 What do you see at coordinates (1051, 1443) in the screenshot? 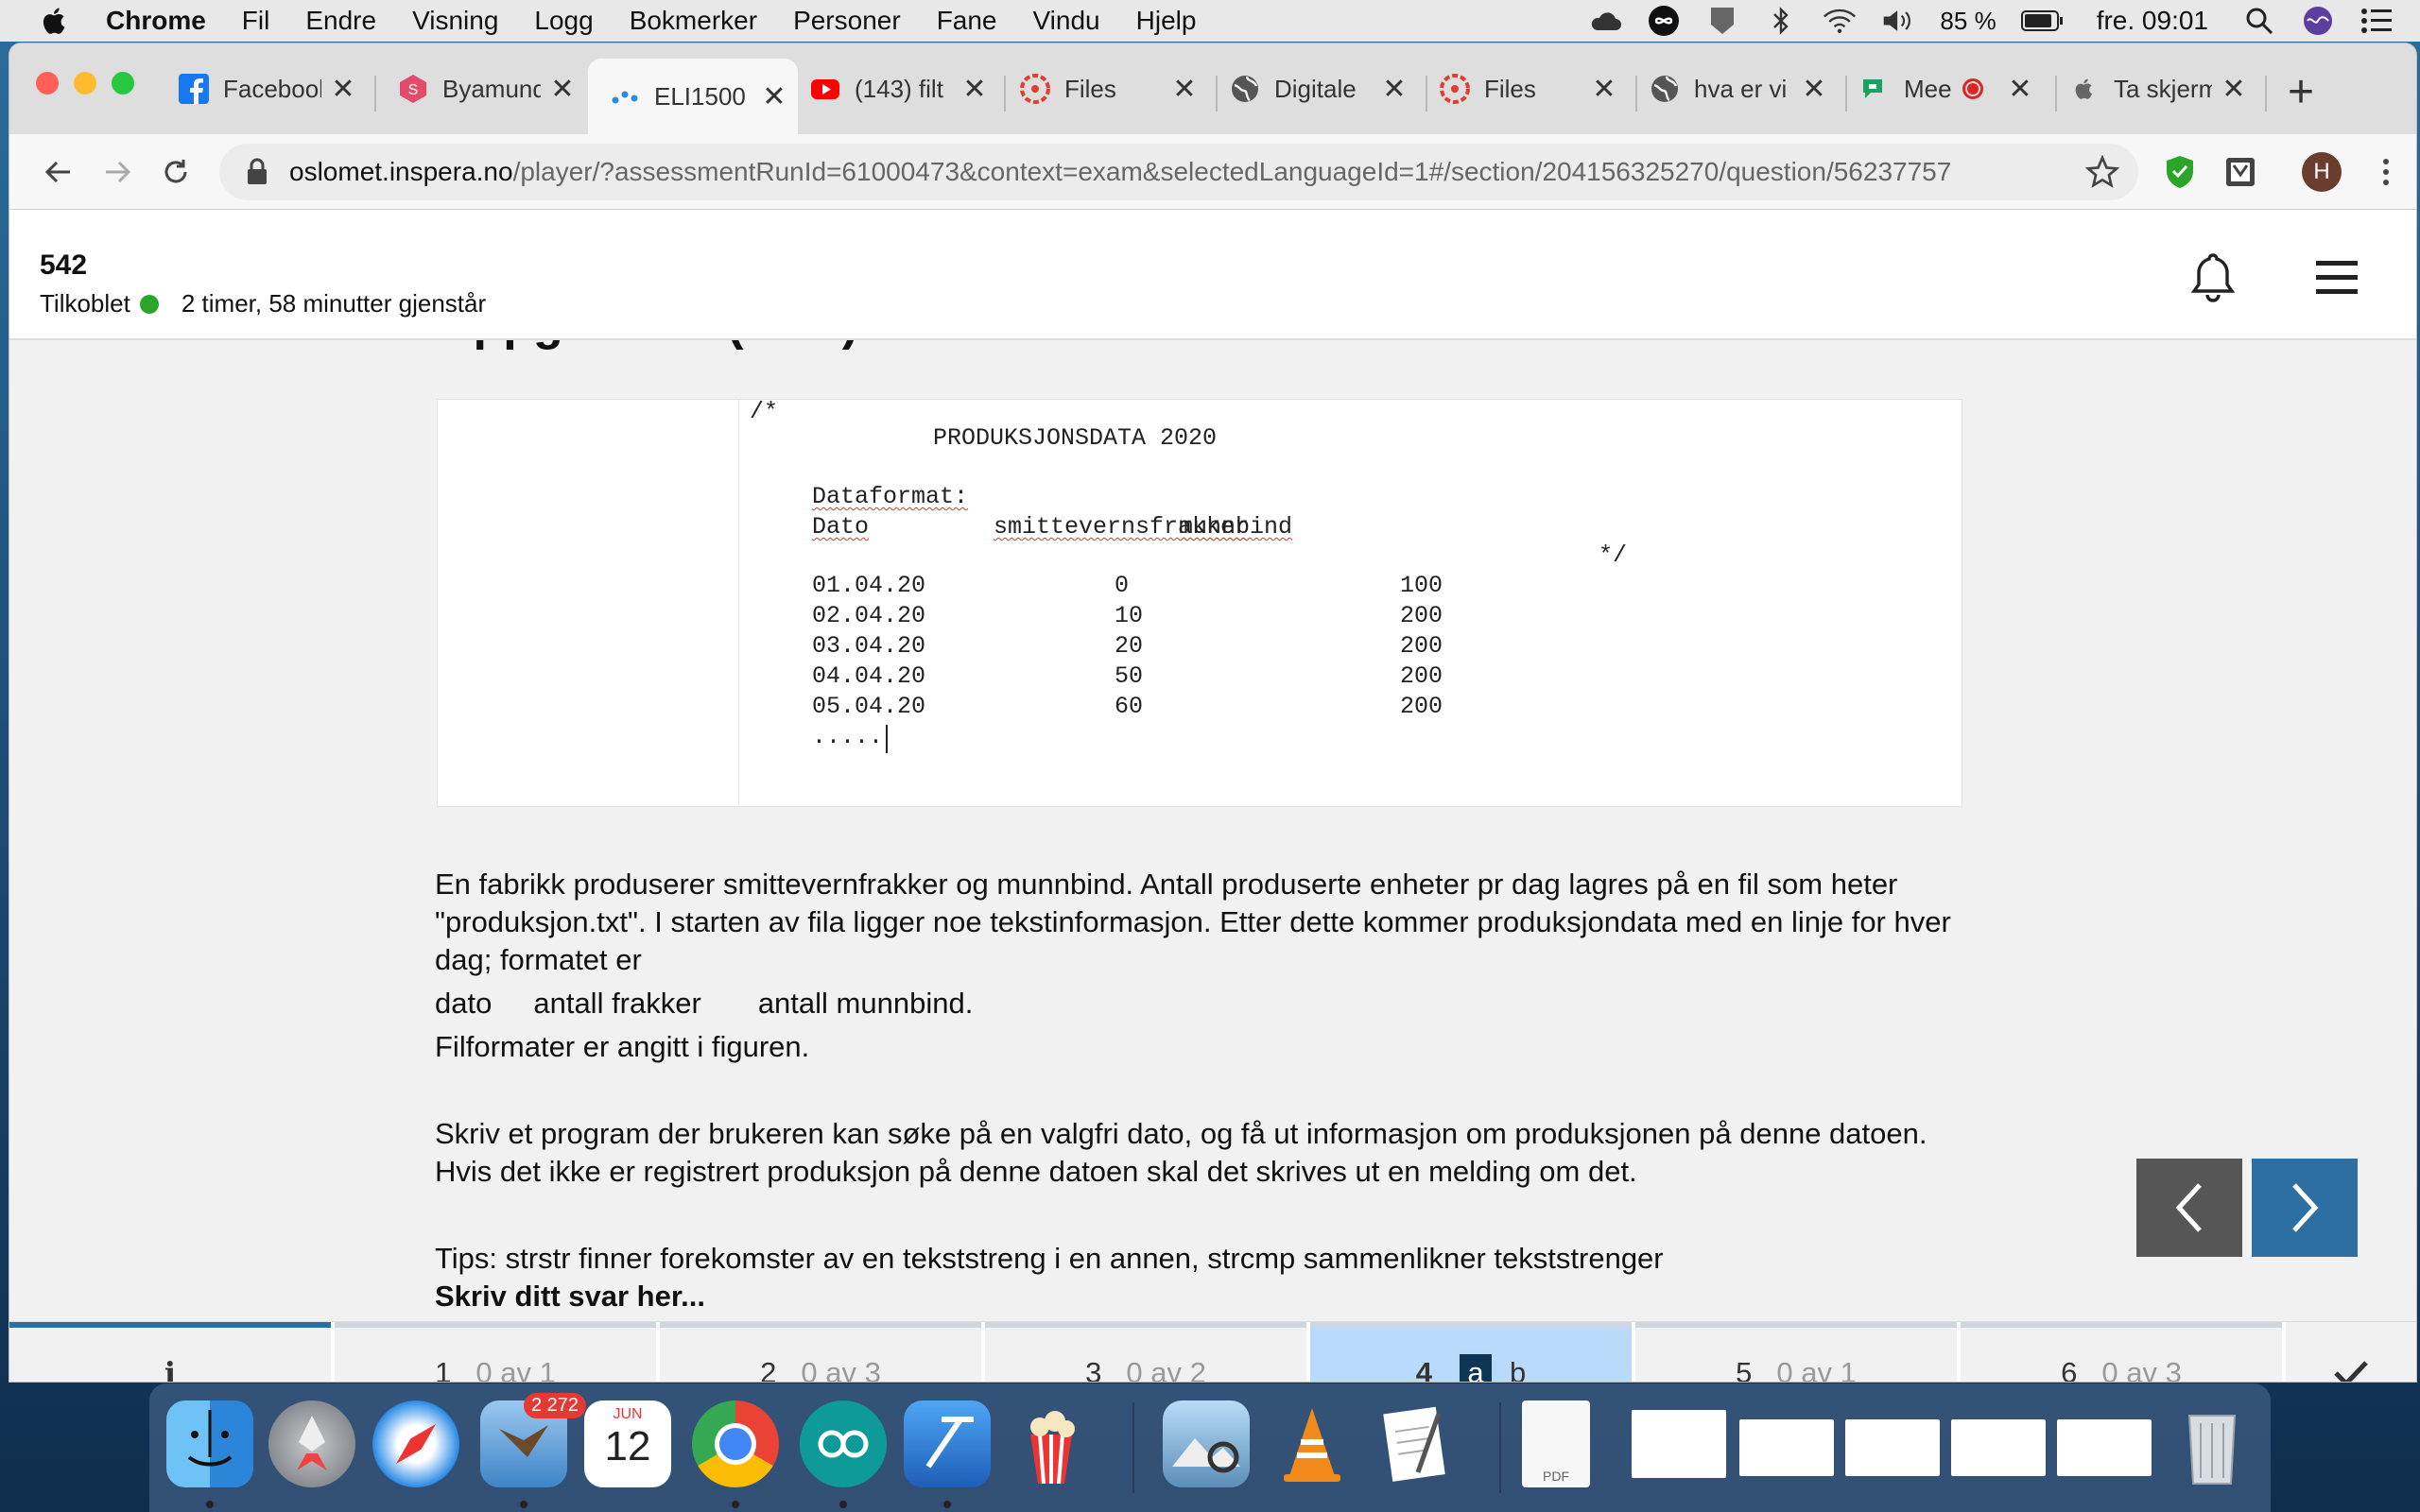
I see `popcorn-time-icon` at bounding box center [1051, 1443].